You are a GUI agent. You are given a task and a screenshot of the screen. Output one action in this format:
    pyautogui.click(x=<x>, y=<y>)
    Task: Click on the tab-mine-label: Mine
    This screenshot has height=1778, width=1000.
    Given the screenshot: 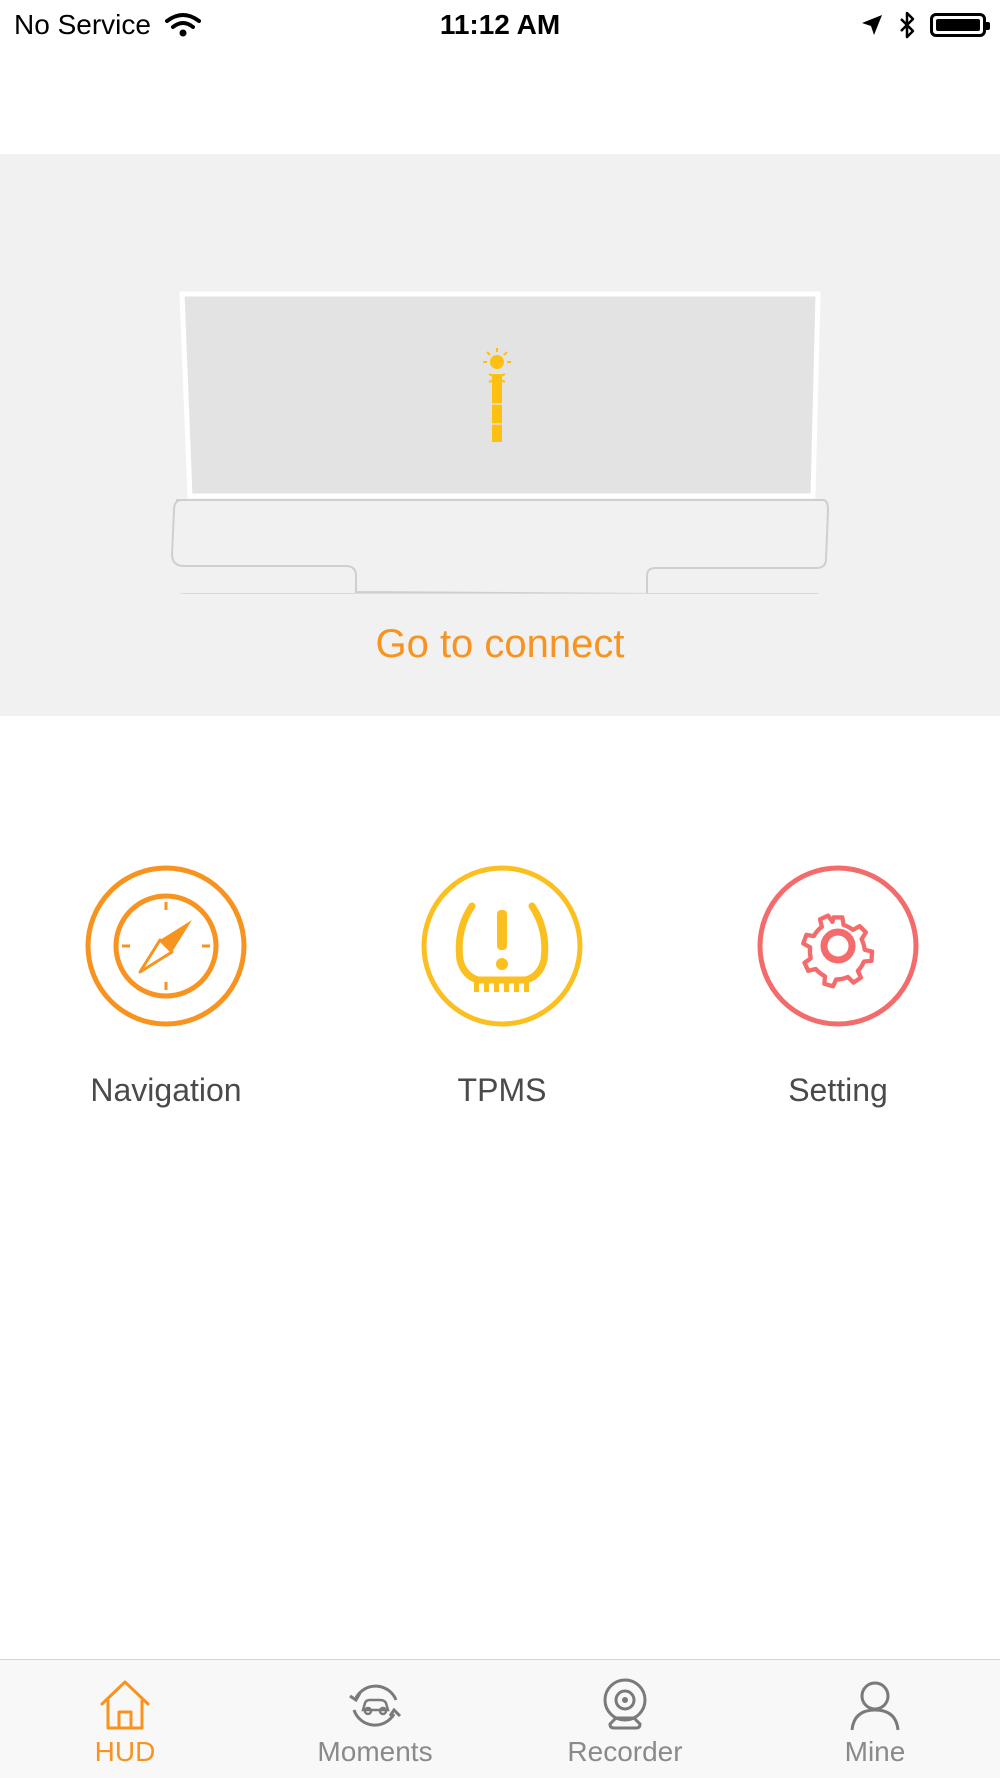 What is the action you would take?
    pyautogui.click(x=875, y=1751)
    